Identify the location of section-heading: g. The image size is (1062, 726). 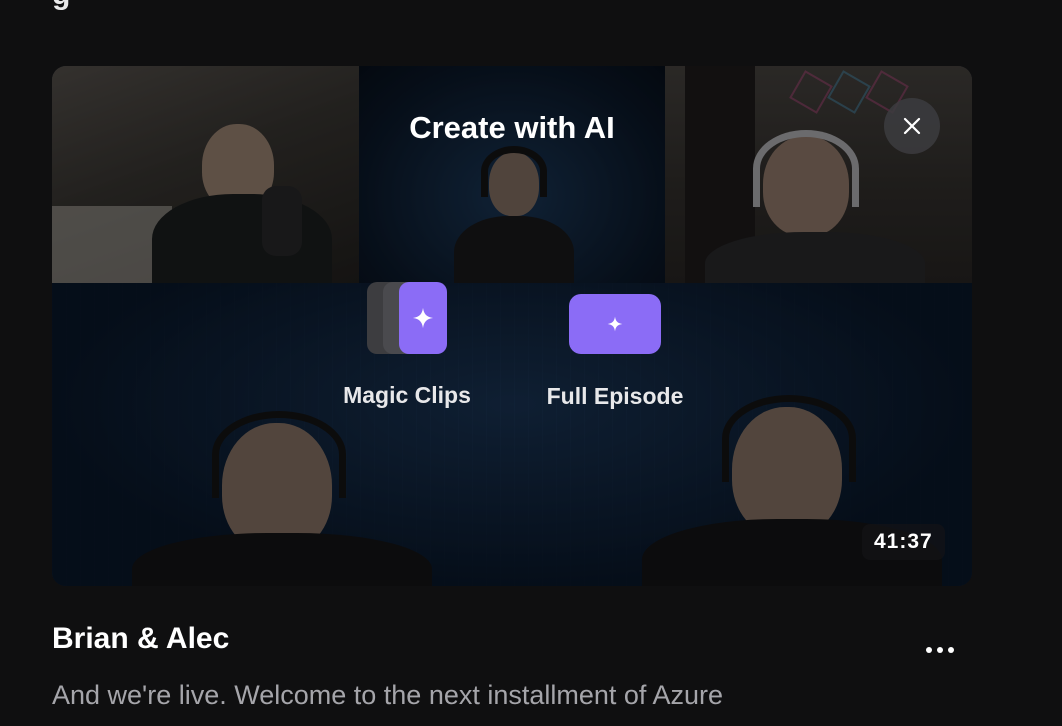
(61, 6).